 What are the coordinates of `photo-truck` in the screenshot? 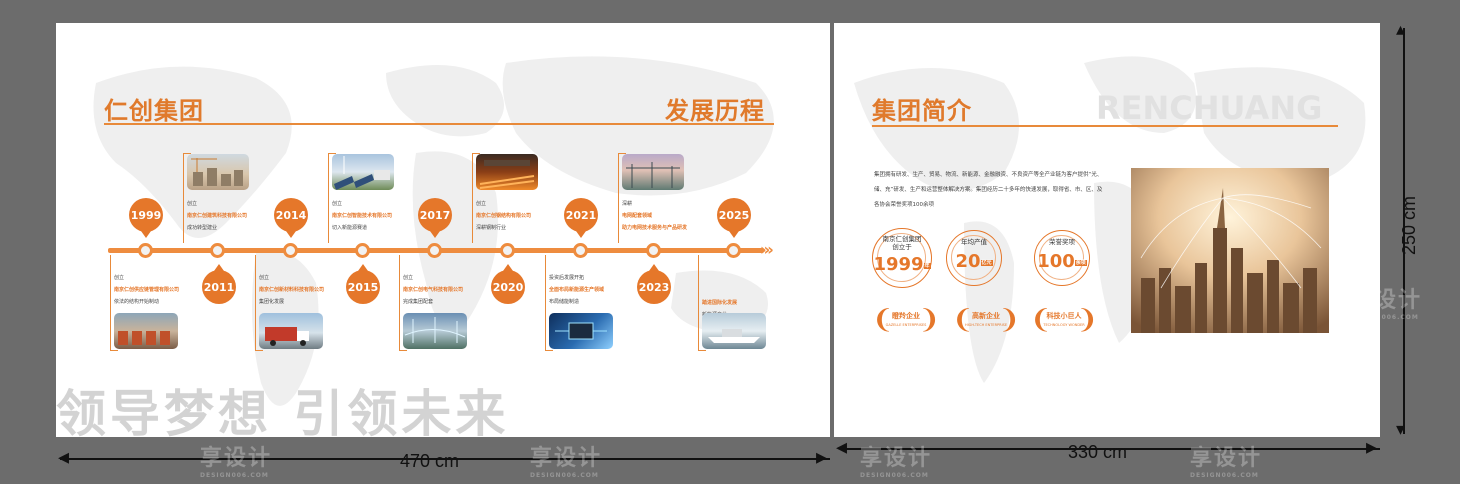 It's located at (291, 331).